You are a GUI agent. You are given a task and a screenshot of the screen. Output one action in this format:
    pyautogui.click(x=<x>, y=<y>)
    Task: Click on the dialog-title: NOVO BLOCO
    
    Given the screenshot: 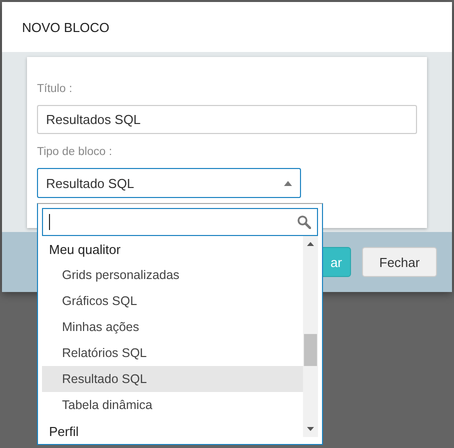 What is the action you would take?
    pyautogui.click(x=66, y=27)
    